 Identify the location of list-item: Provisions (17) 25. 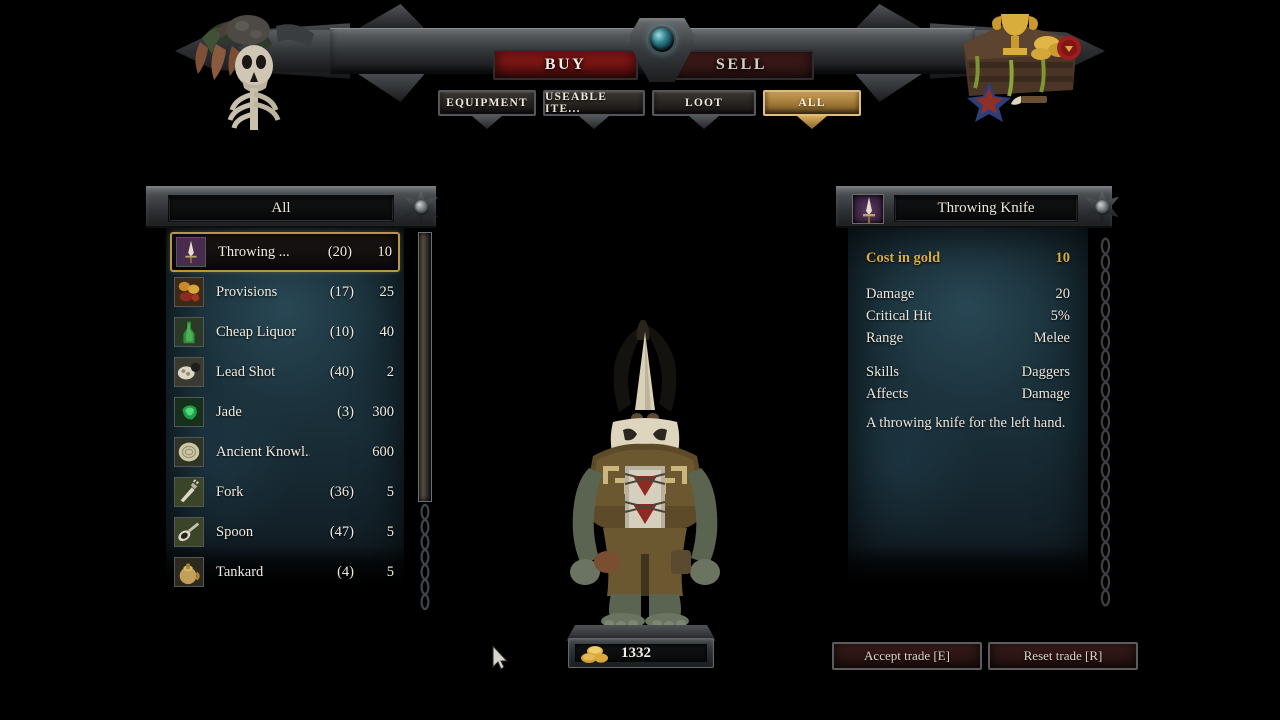
(285, 292).